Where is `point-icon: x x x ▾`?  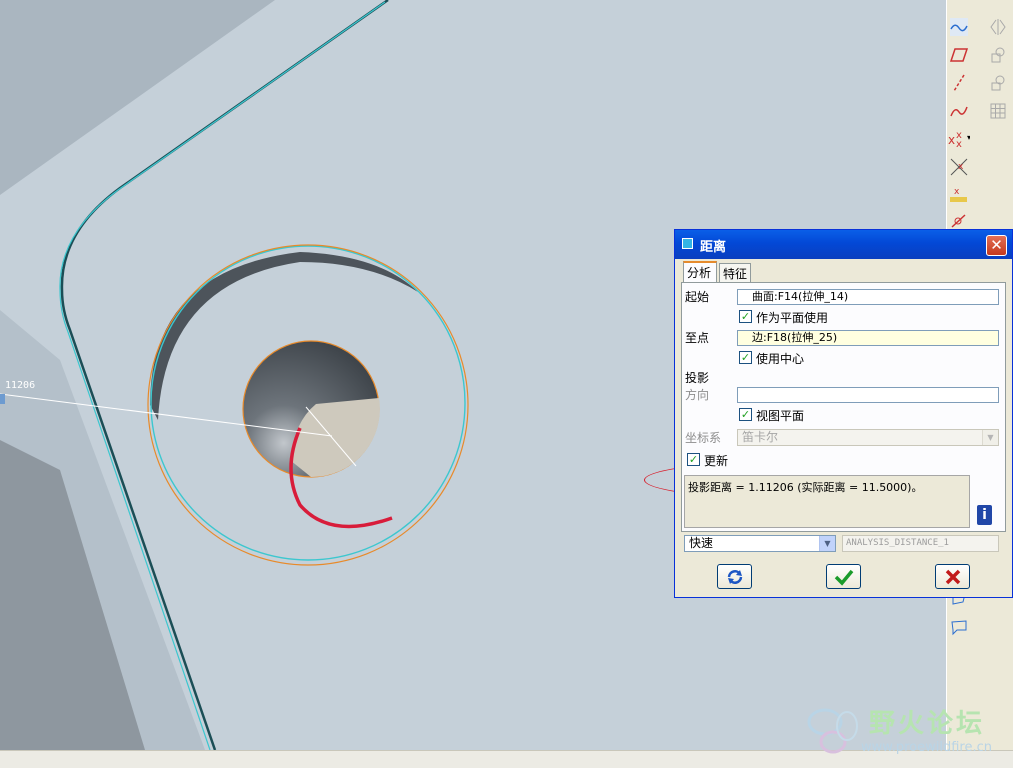
point-icon: x x x ▾ is located at coordinates (959, 139).